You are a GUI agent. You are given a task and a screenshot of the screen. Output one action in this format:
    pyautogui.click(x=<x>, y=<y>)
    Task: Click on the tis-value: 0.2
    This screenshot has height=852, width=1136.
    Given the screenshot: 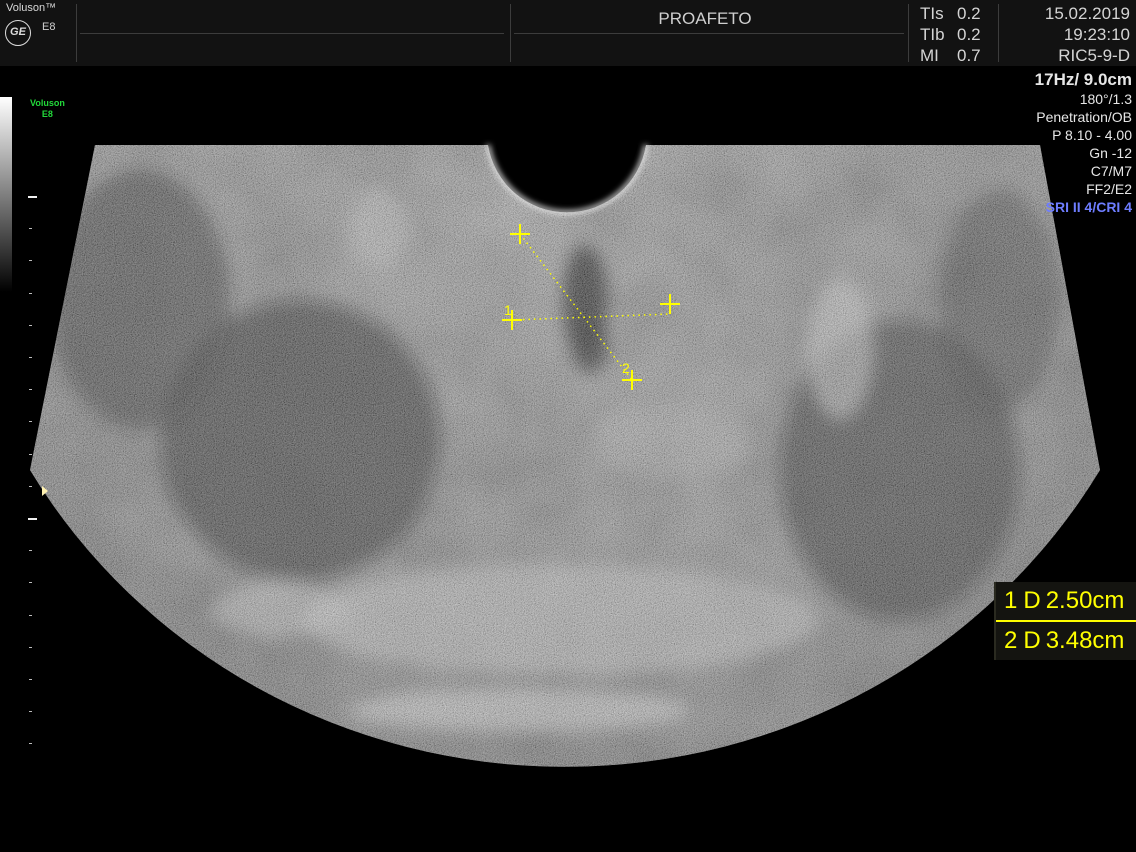 What is the action you would take?
    pyautogui.click(x=969, y=13)
    